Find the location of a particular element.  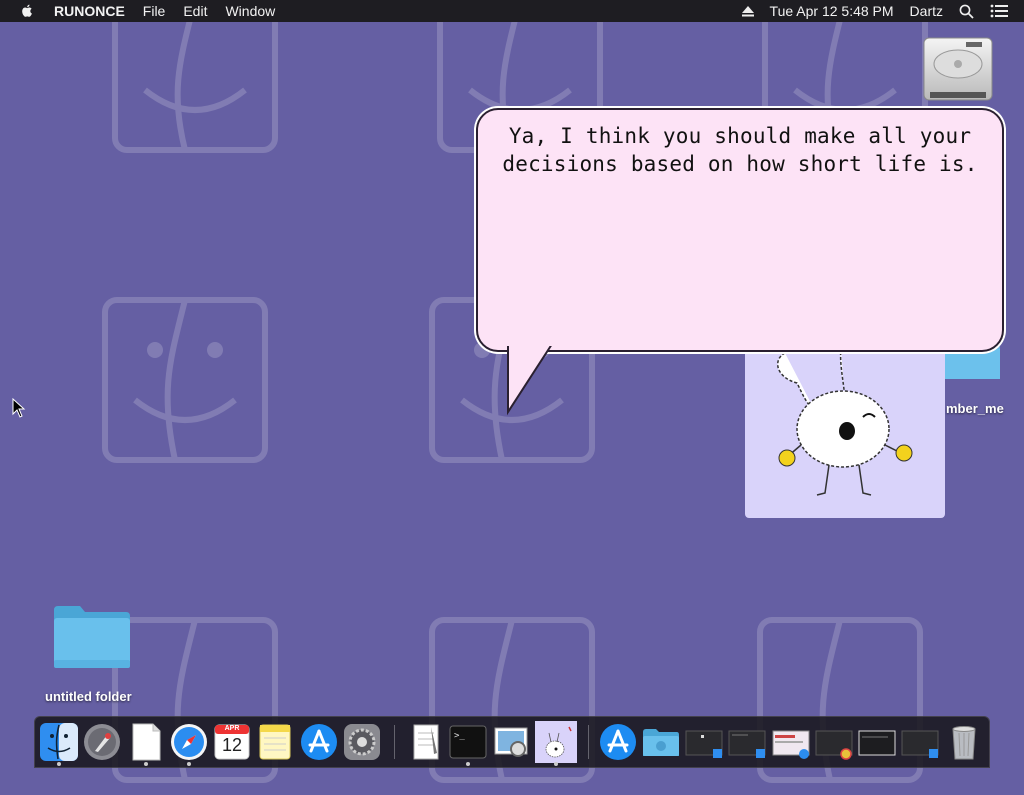

minimized-window-5-icon is located at coordinates (877, 742).